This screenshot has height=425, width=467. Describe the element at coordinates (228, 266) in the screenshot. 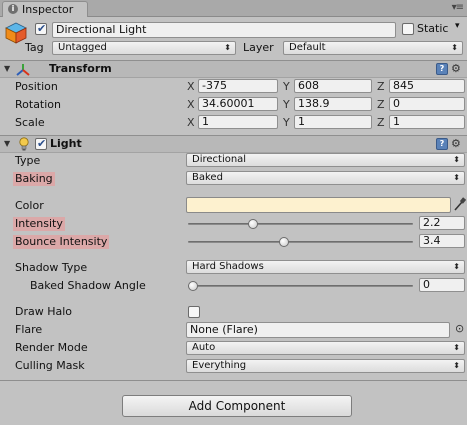

I see `shadow-type-dropdown-value: Hard Shadows` at that location.